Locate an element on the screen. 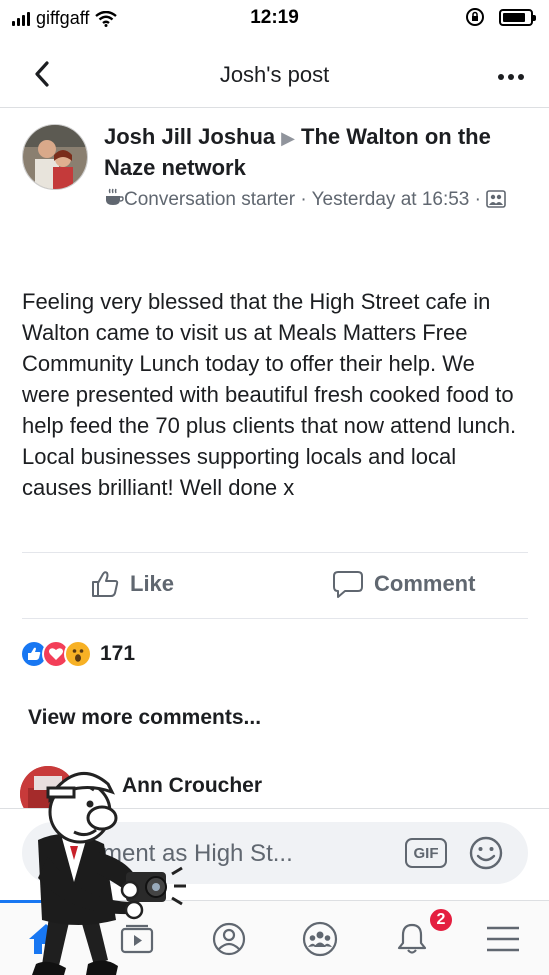 The width and height of the screenshot is (549, 975). bell-icon is located at coordinates (411, 938).